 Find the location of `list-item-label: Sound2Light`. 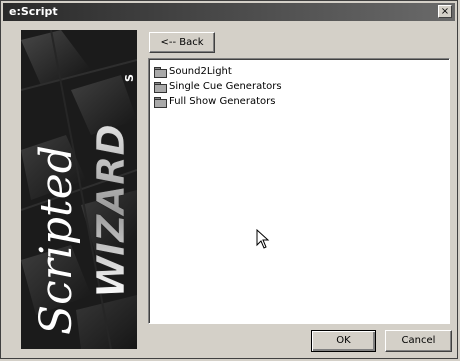

list-item-label: Sound2Light is located at coordinates (200, 71).